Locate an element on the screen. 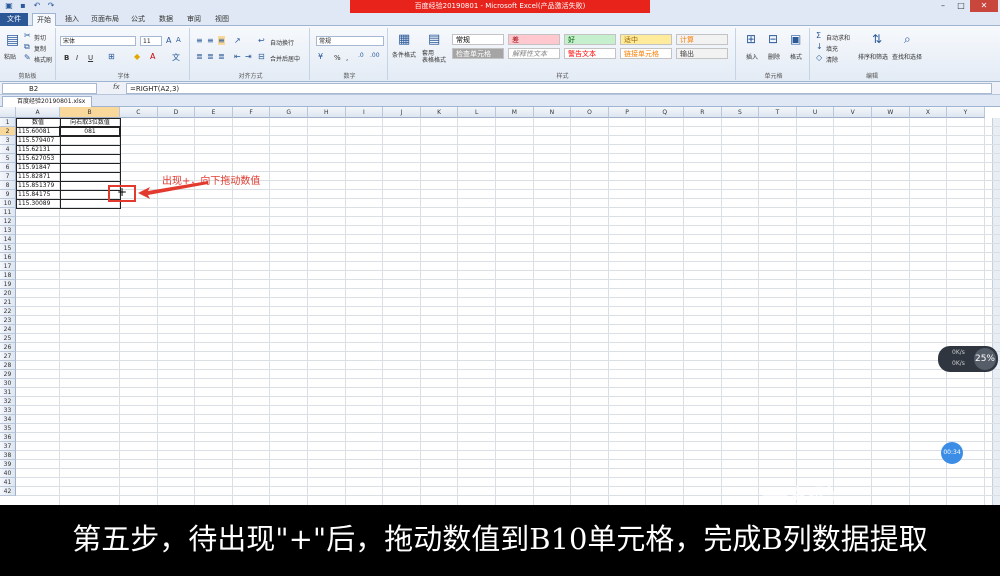 Image resolution: width=1000 pixels, height=576 pixels. wrap-text-icon: ↩ is located at coordinates (261, 40).